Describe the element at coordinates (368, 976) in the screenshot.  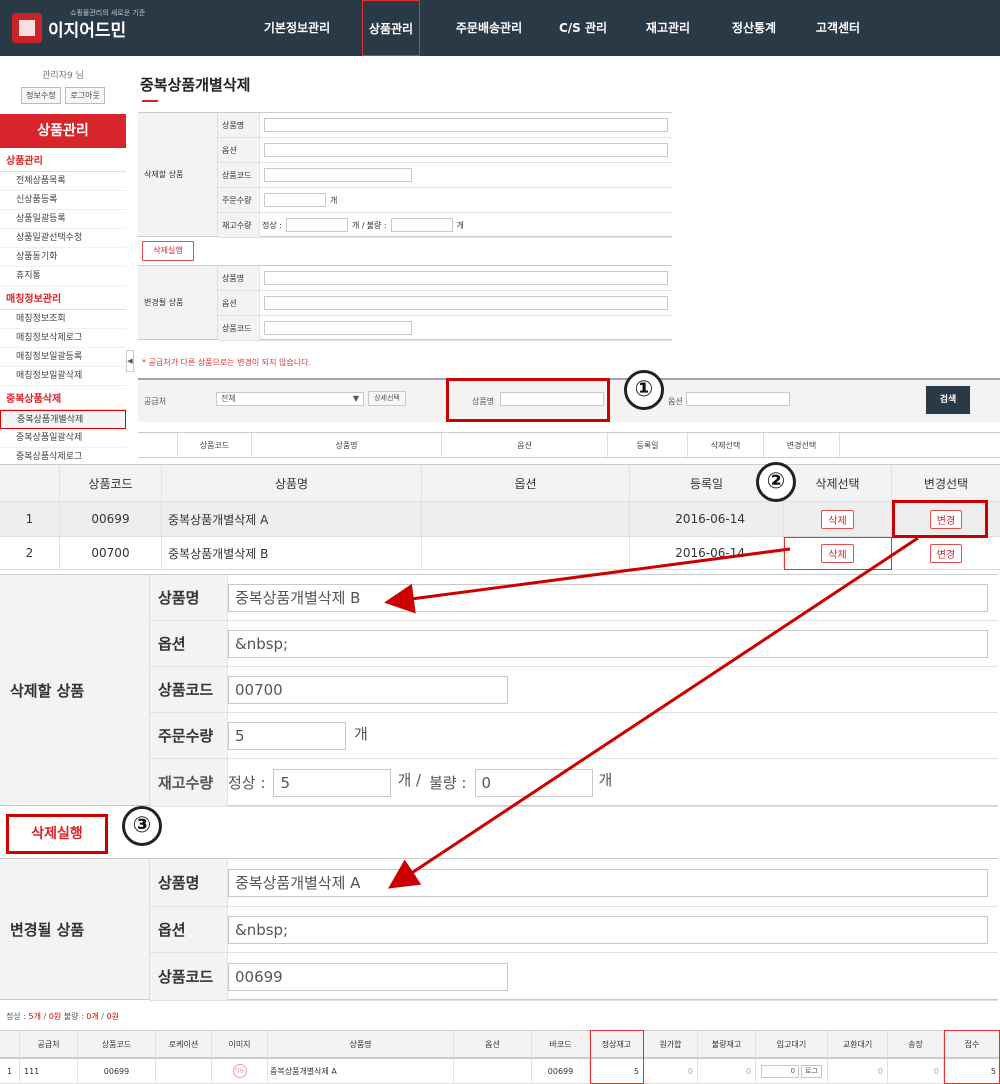
I see `change-code-input: 00699` at that location.